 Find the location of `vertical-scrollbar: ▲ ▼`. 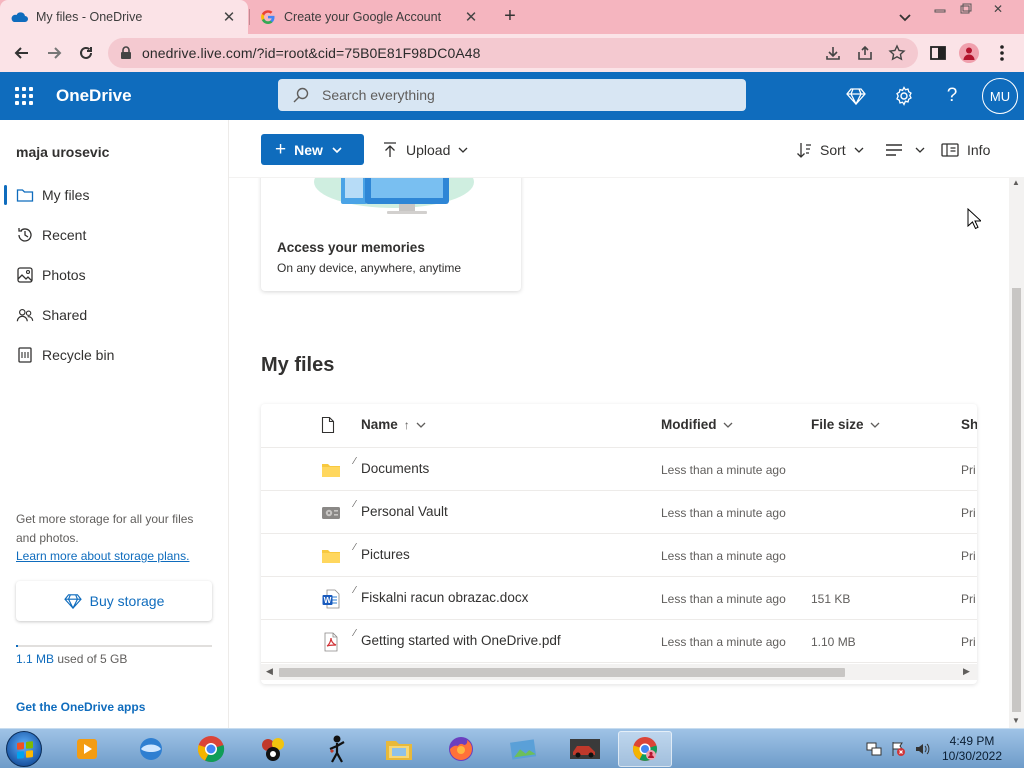

vertical-scrollbar: ▲ ▼ is located at coordinates (1016, 453).